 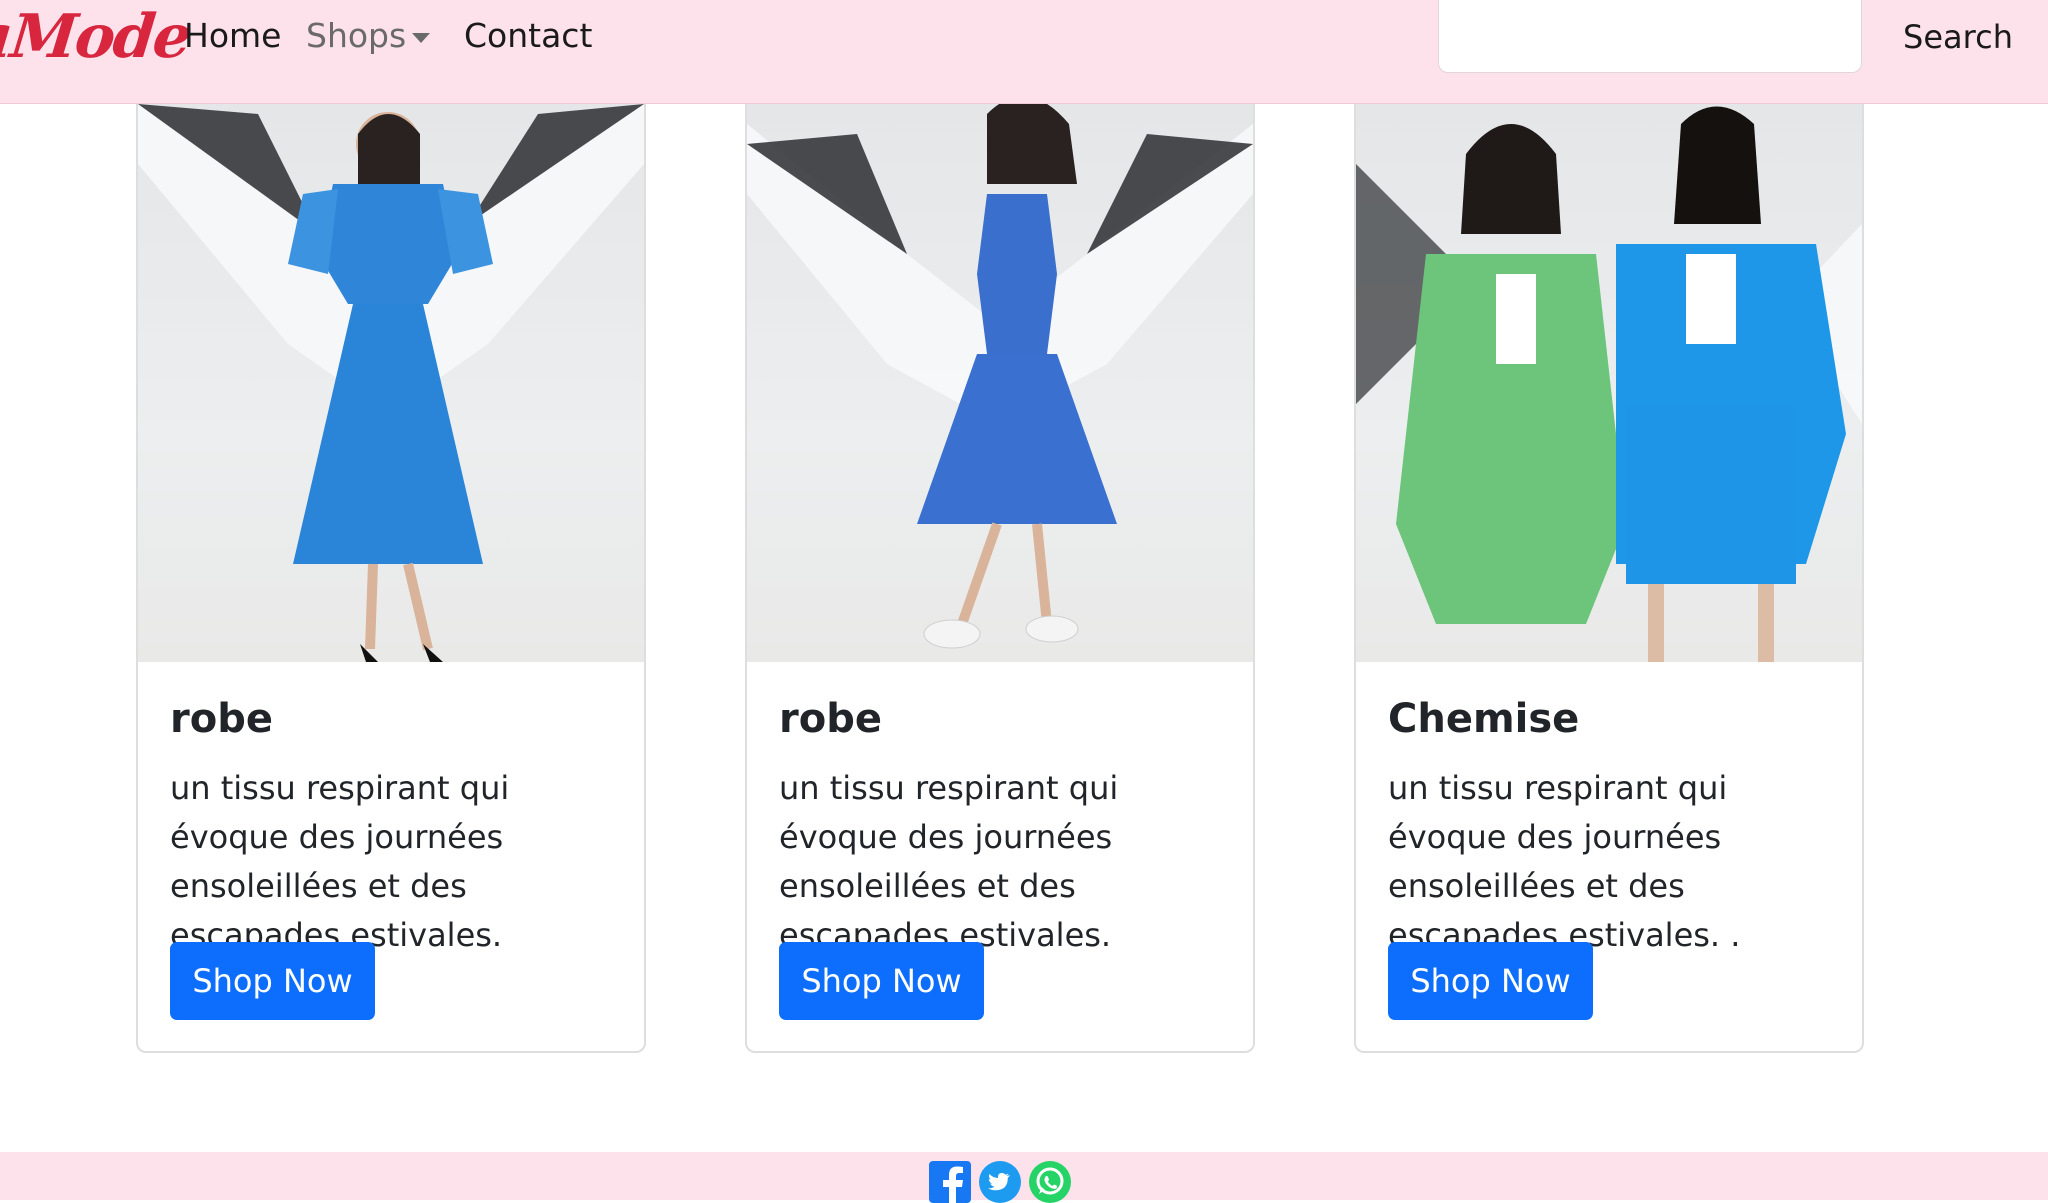 What do you see at coordinates (421, 38) in the screenshot?
I see `chevron-down-icon` at bounding box center [421, 38].